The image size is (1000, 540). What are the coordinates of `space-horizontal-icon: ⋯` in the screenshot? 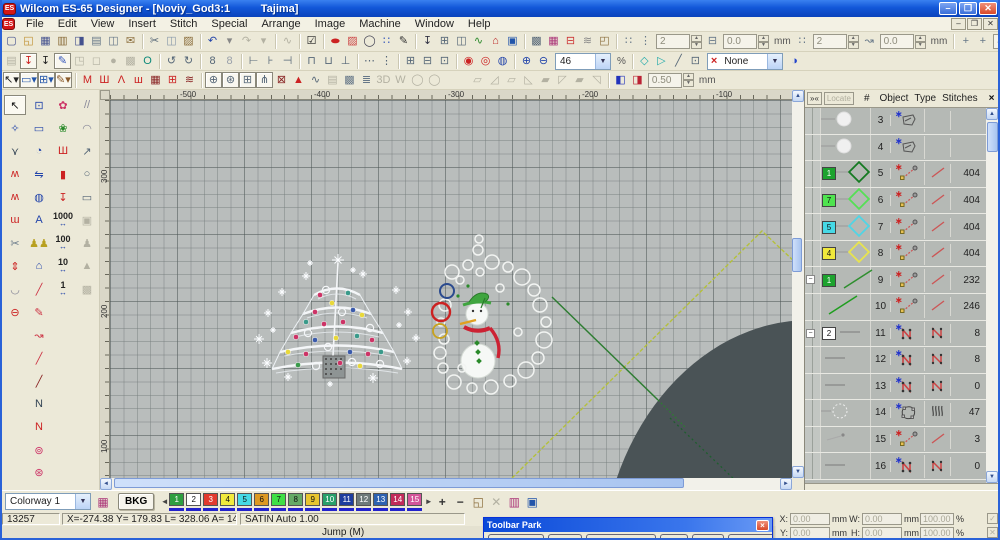 It's located at (369, 61).